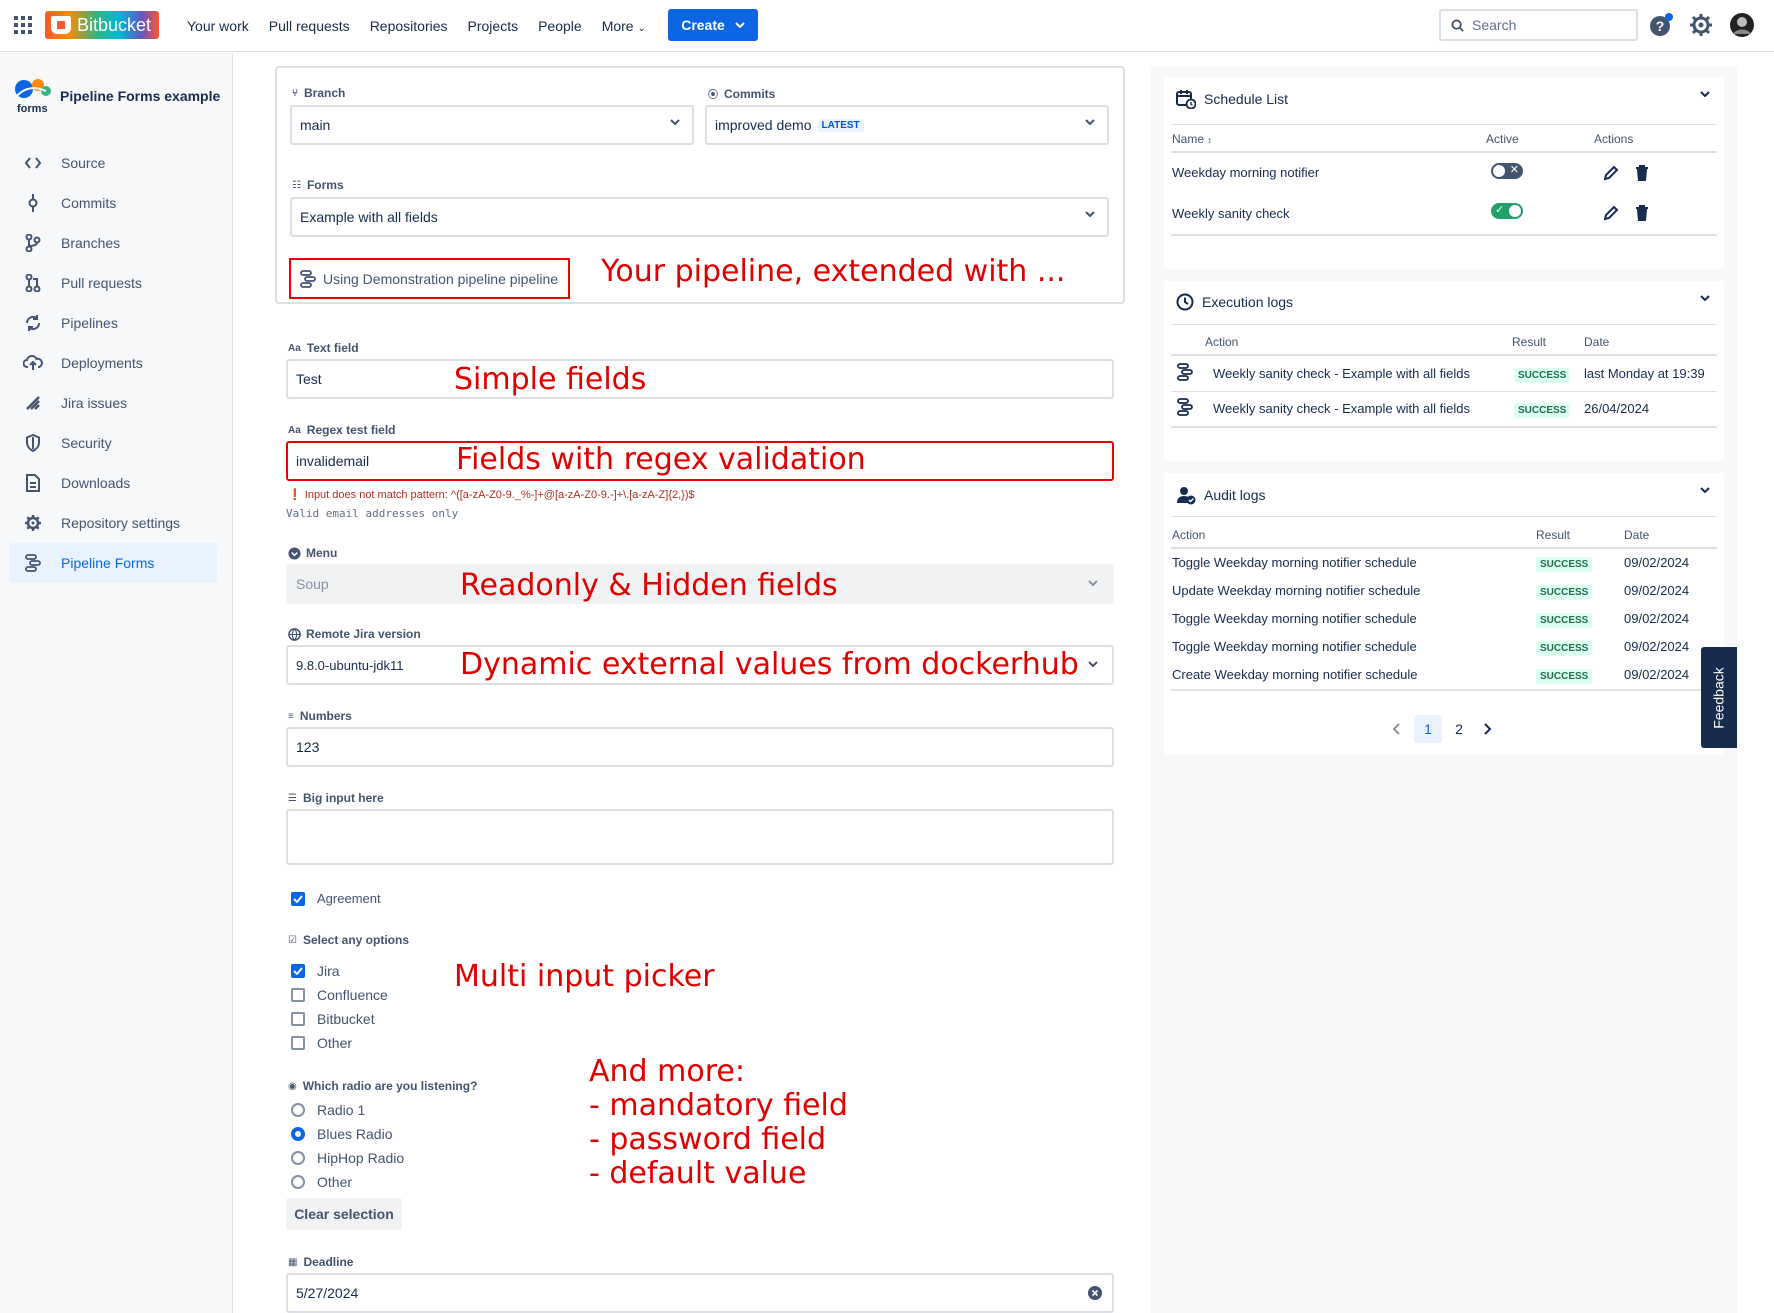  I want to click on branch-icon, so click(33, 243).